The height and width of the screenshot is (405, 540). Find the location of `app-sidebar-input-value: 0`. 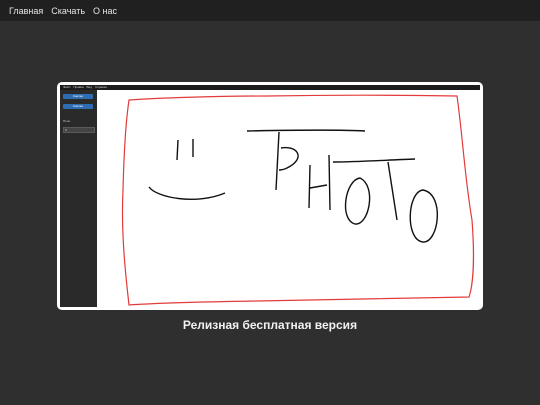

app-sidebar-input-value: 0 is located at coordinates (66, 130).